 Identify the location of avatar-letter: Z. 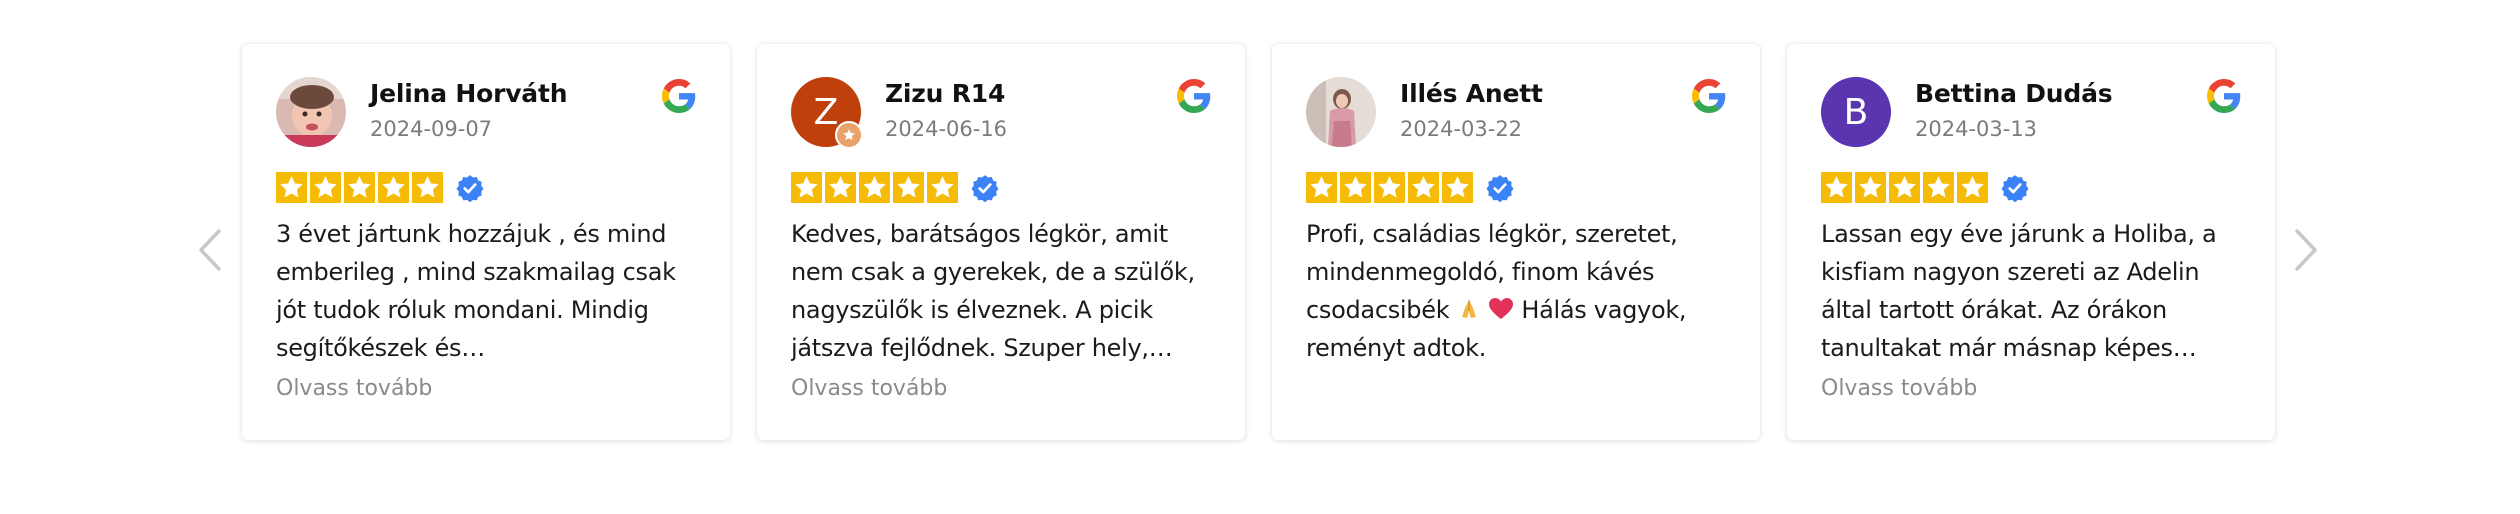
(826, 112).